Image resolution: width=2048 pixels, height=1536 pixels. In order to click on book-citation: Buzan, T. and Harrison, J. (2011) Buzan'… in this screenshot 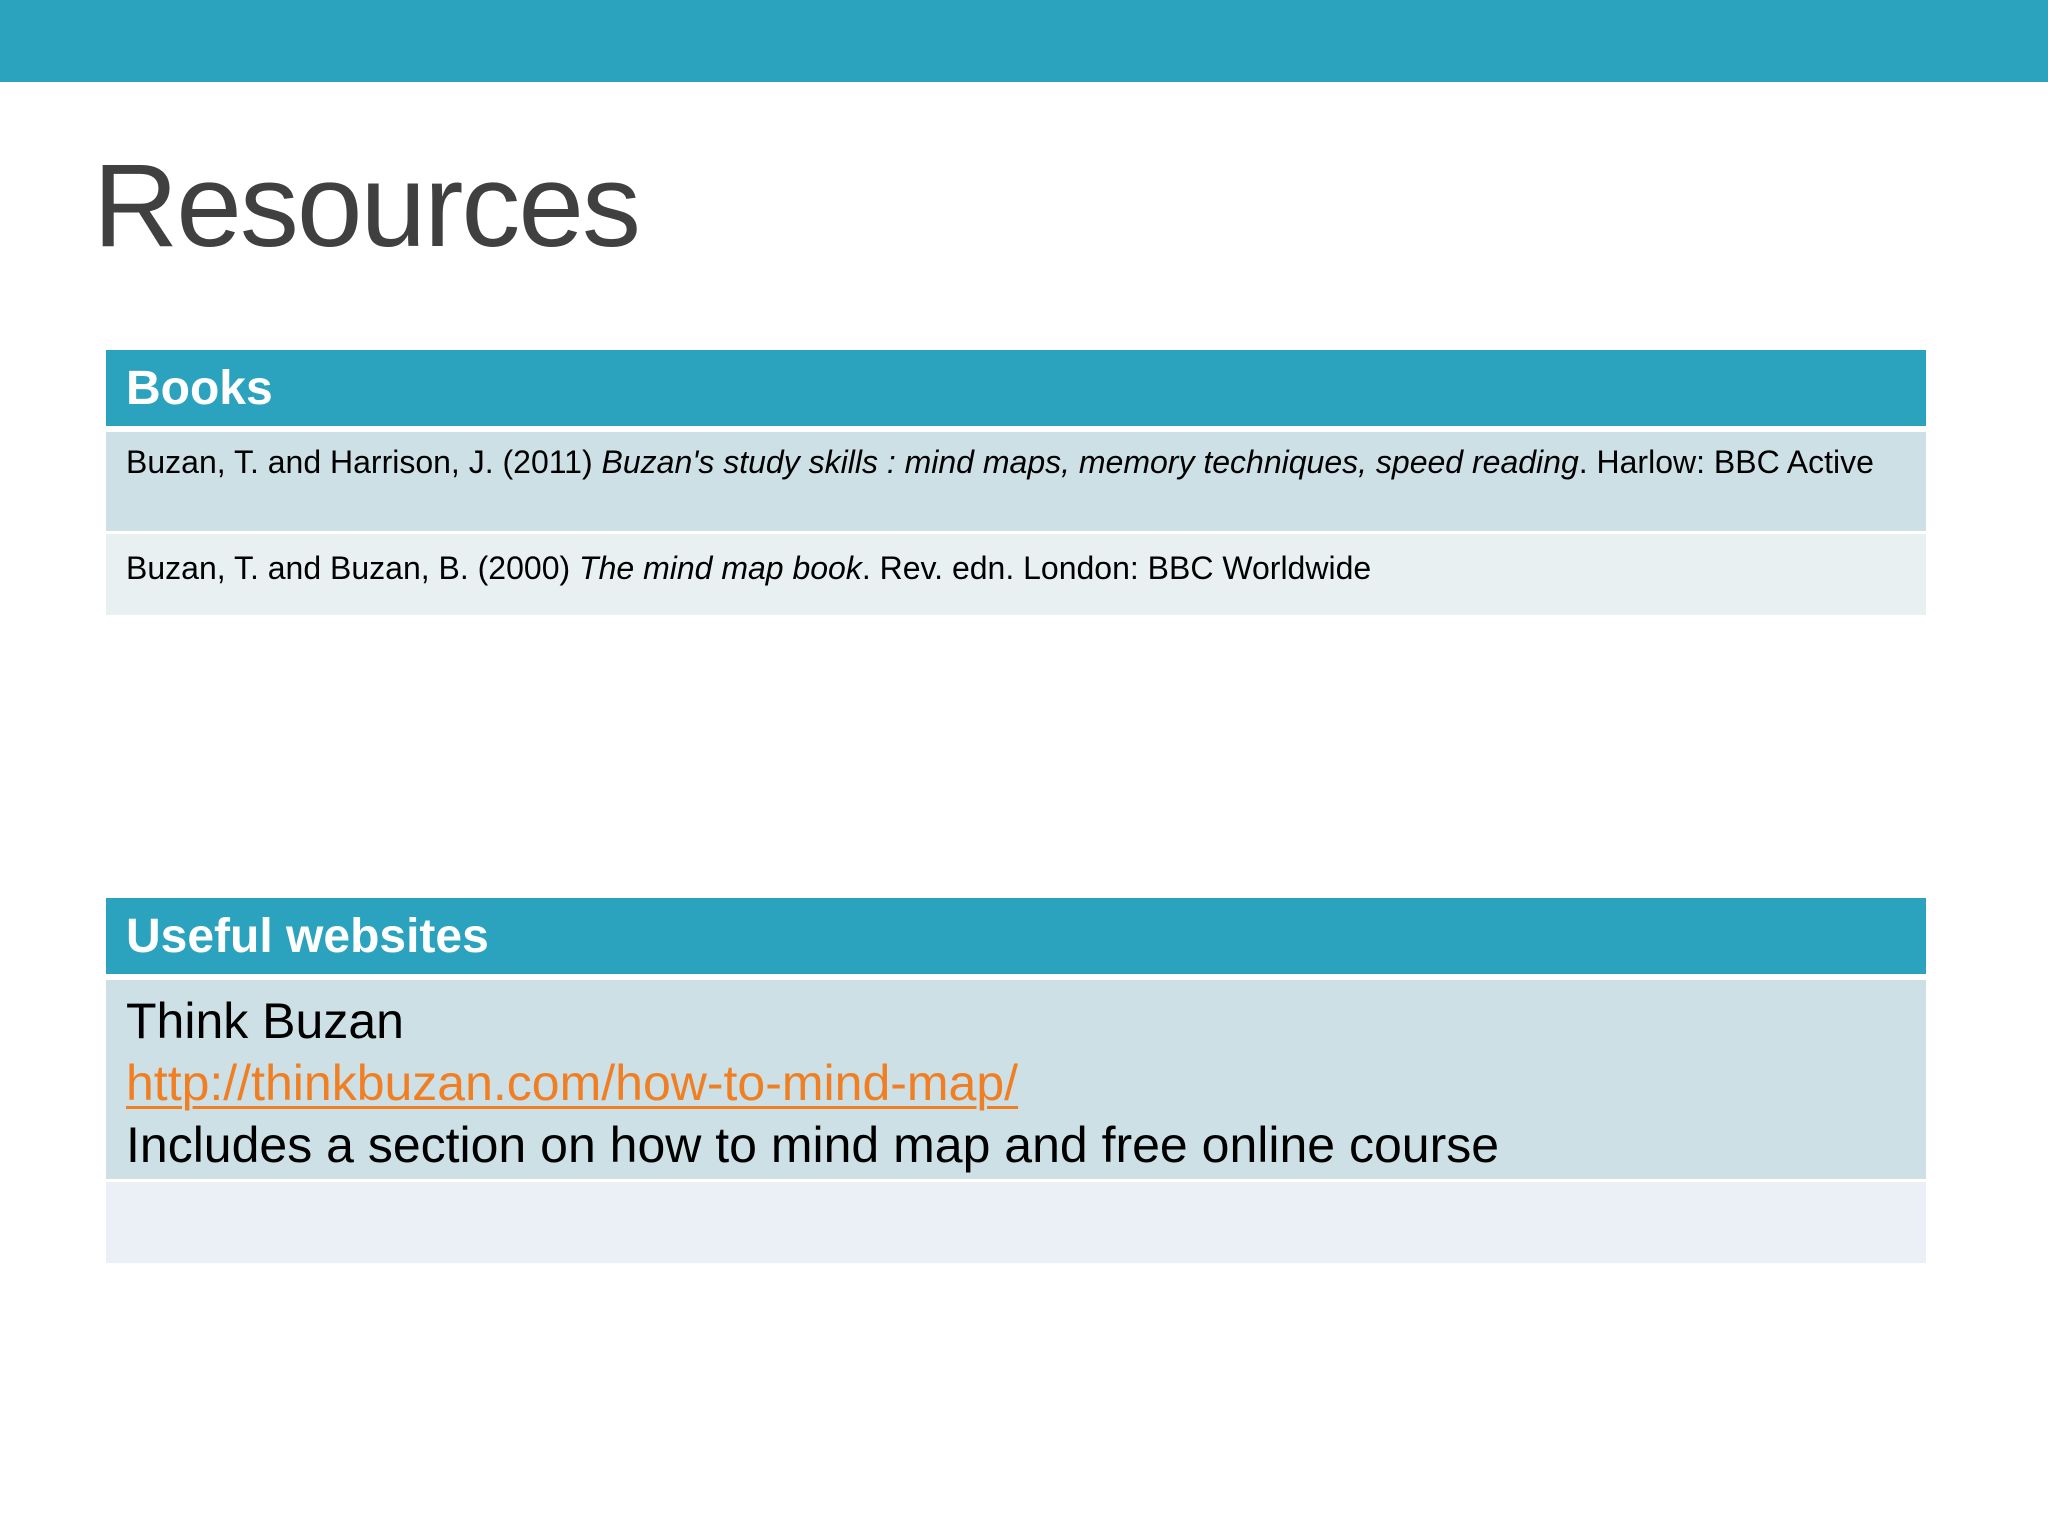, I will do `click(1016, 483)`.